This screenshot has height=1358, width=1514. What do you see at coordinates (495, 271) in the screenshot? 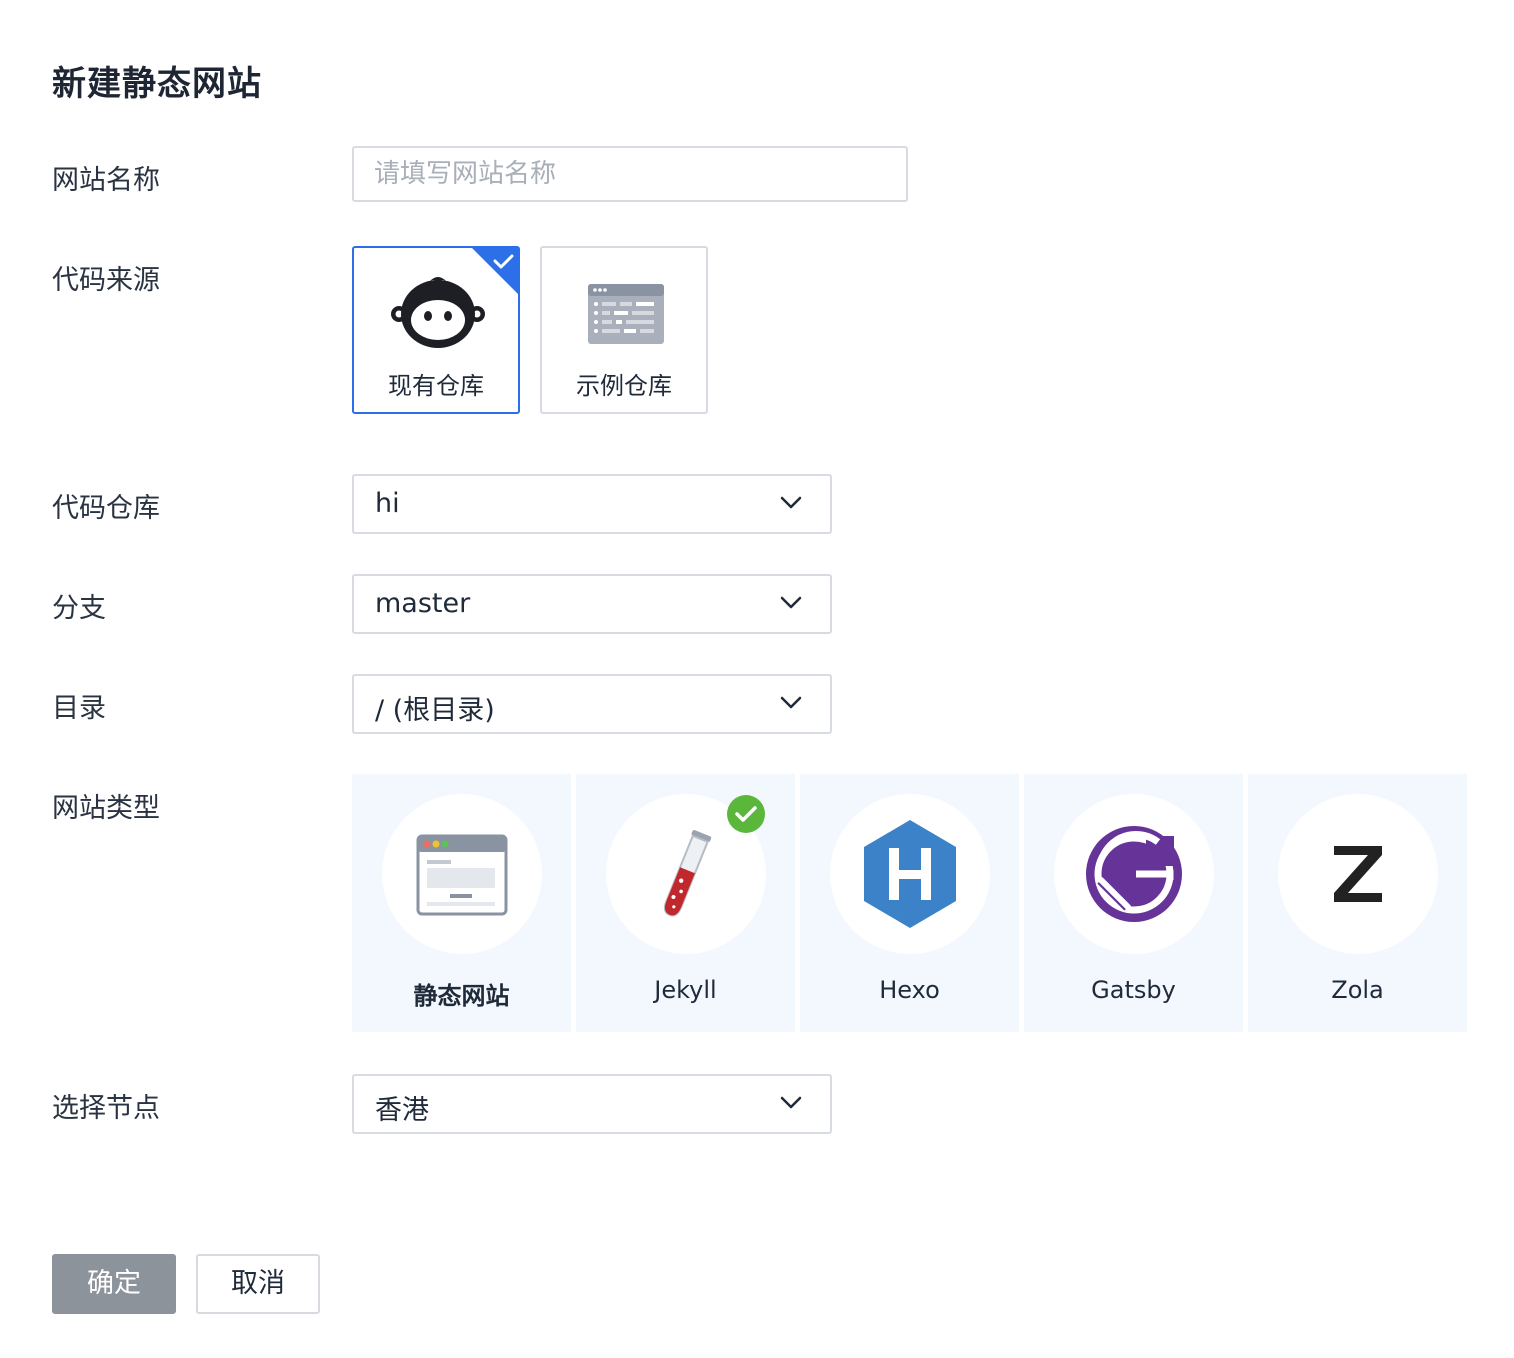
I see `selected-corner-check-icon` at bounding box center [495, 271].